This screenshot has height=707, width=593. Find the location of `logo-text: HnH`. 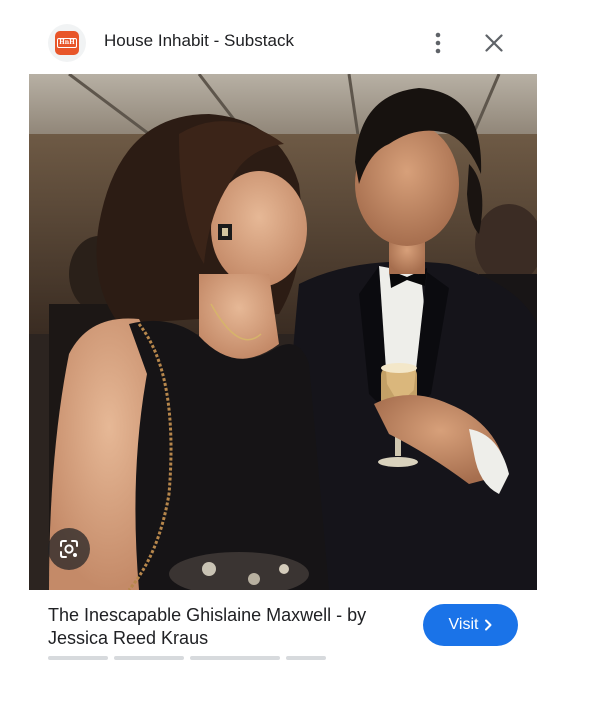

logo-text: HnH is located at coordinates (67, 43).